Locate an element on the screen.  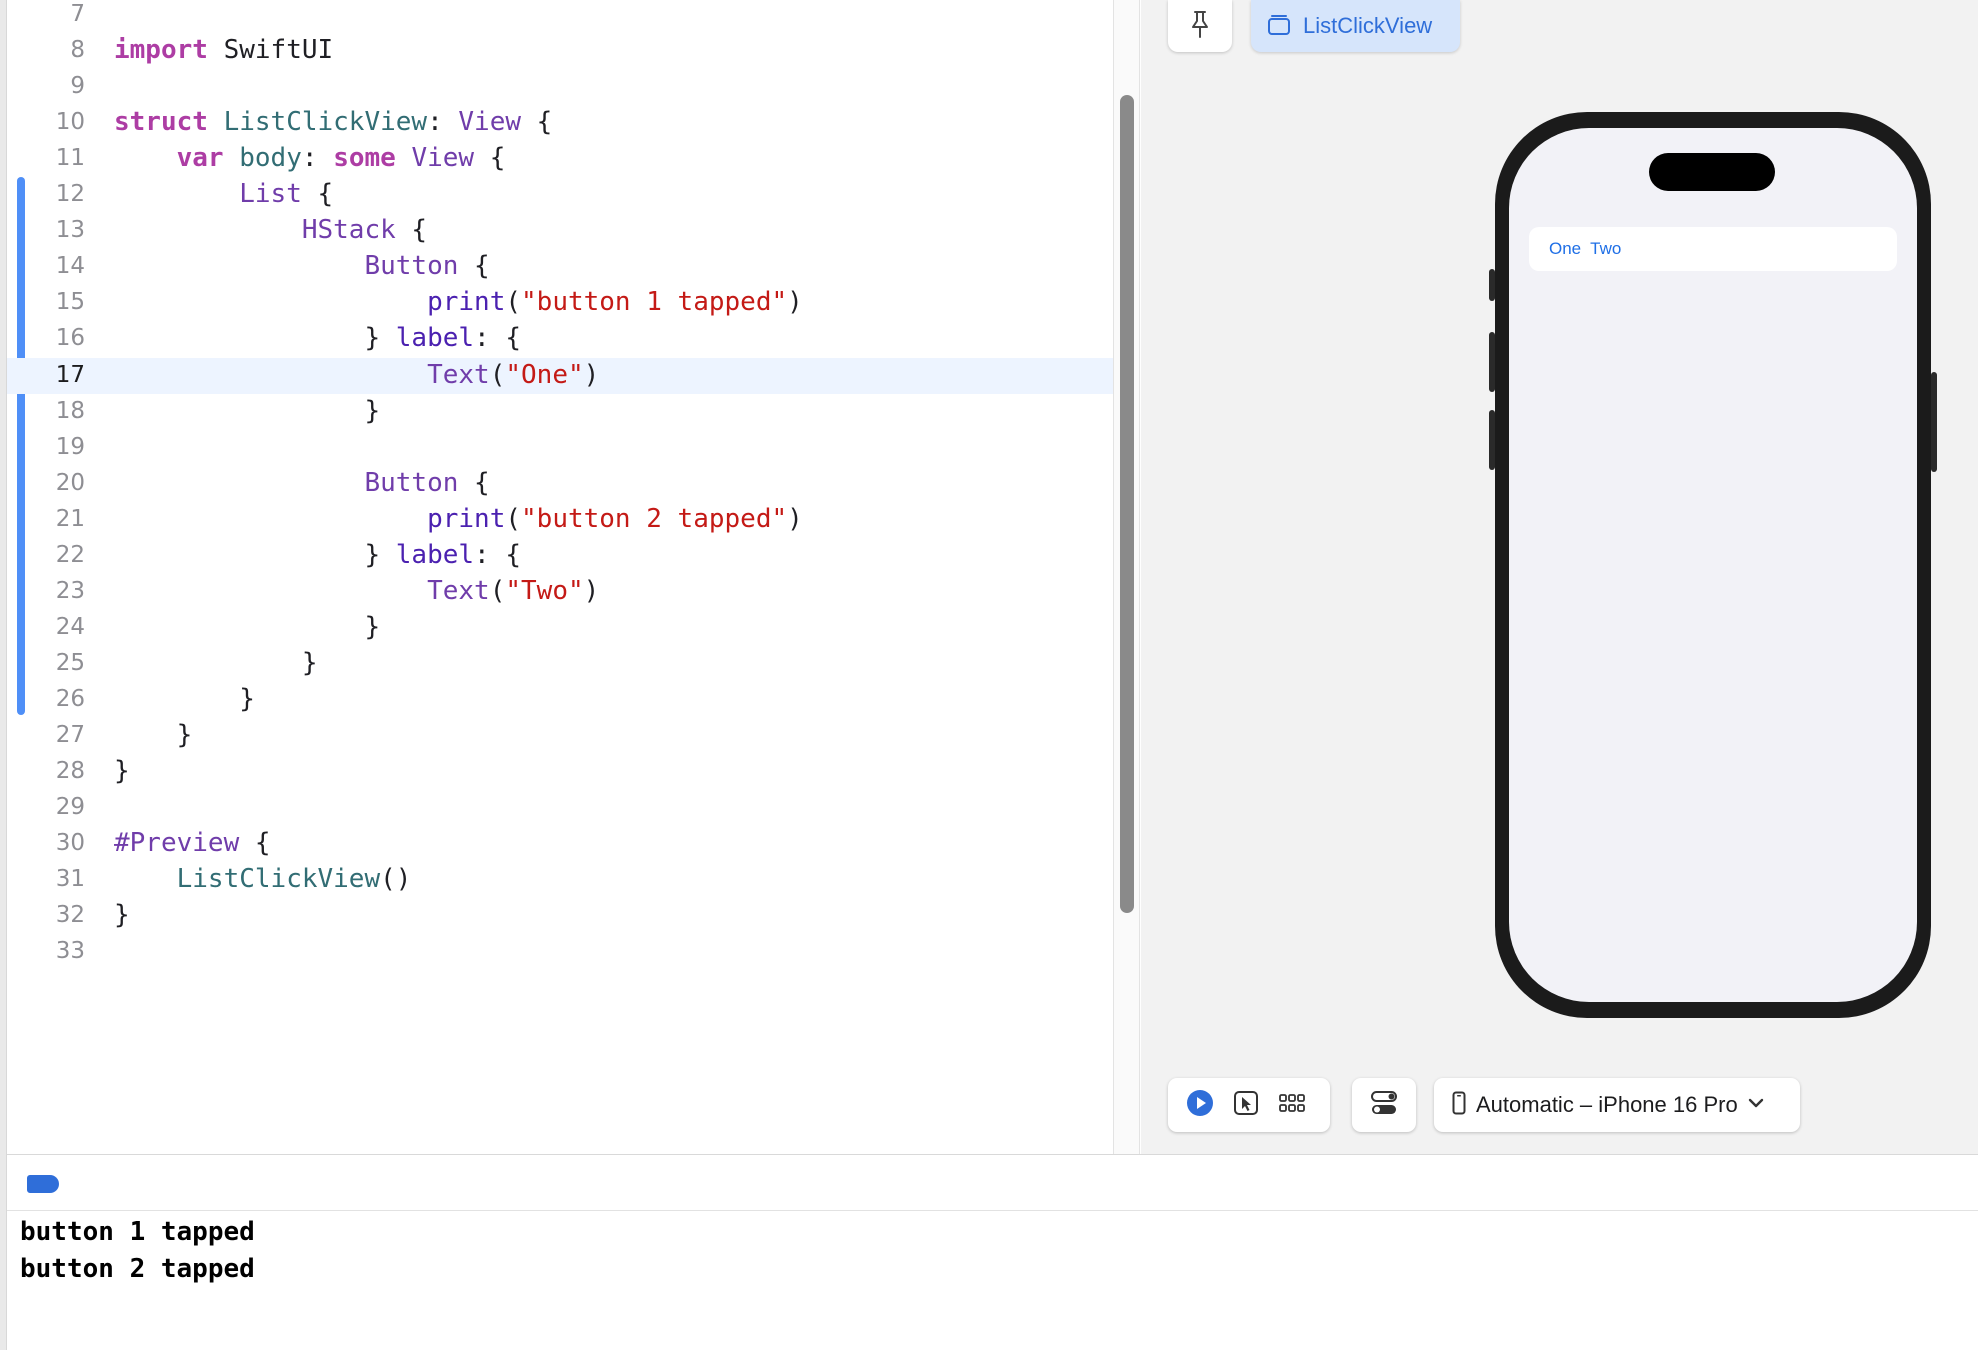
line-number: 27 is located at coordinates (70, 735).